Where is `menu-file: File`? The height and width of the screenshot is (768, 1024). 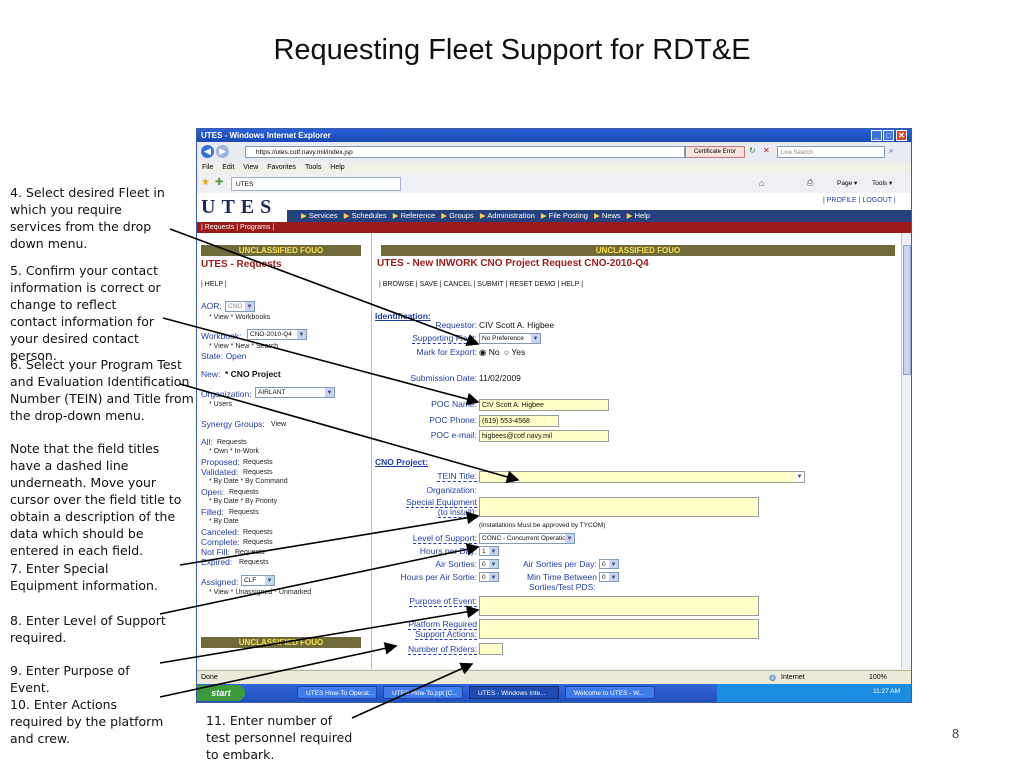 menu-file: File is located at coordinates (207, 167).